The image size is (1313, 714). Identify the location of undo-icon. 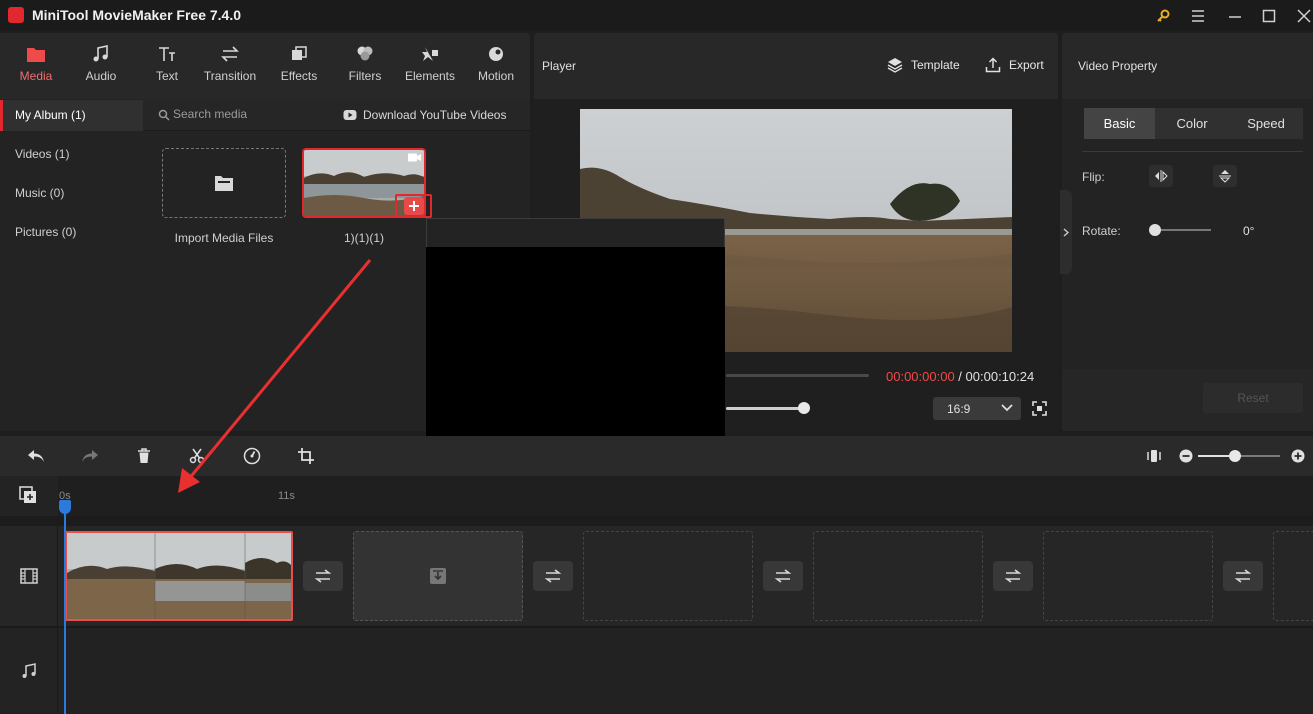
(36, 456).